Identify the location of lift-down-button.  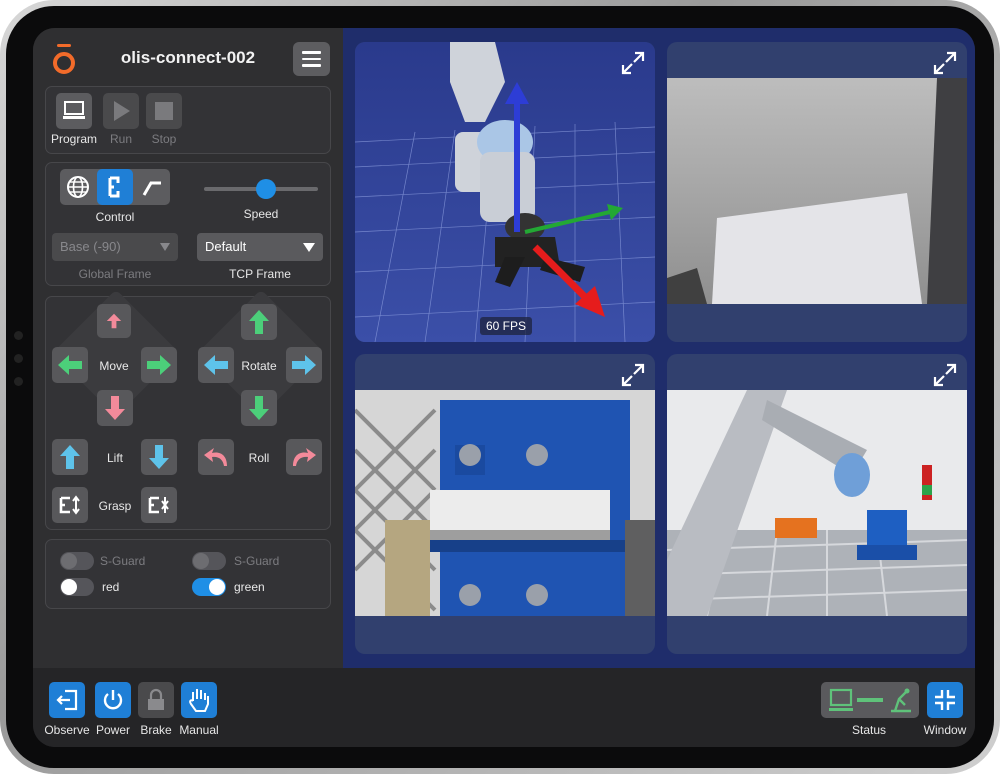
(159, 457).